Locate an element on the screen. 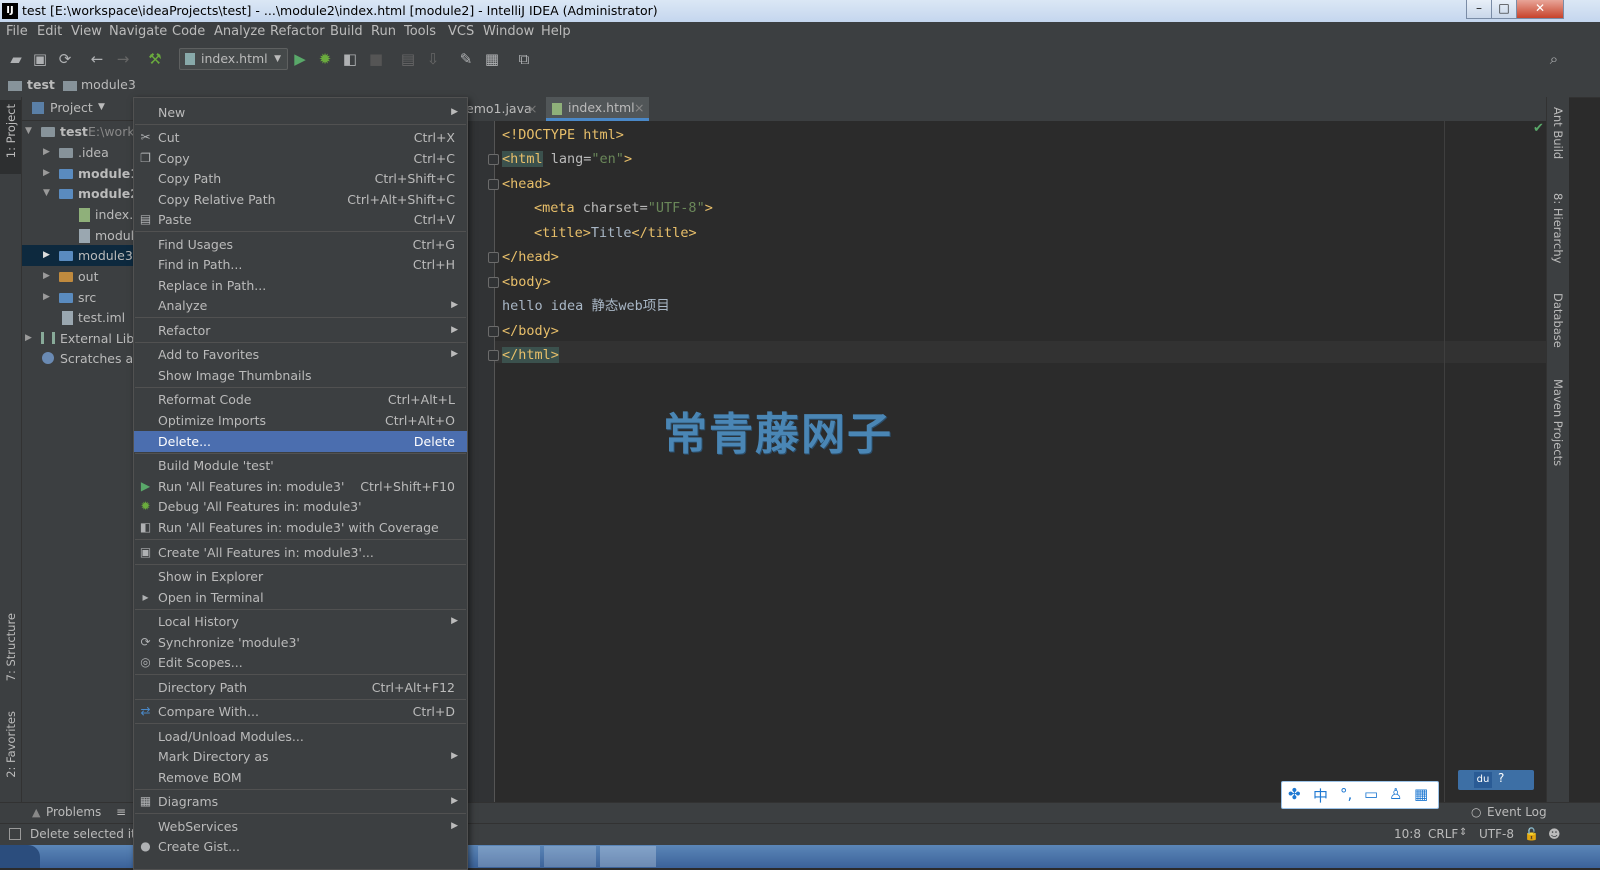  structure-tool-button: 7: Structure is located at coordinates (11, 647).